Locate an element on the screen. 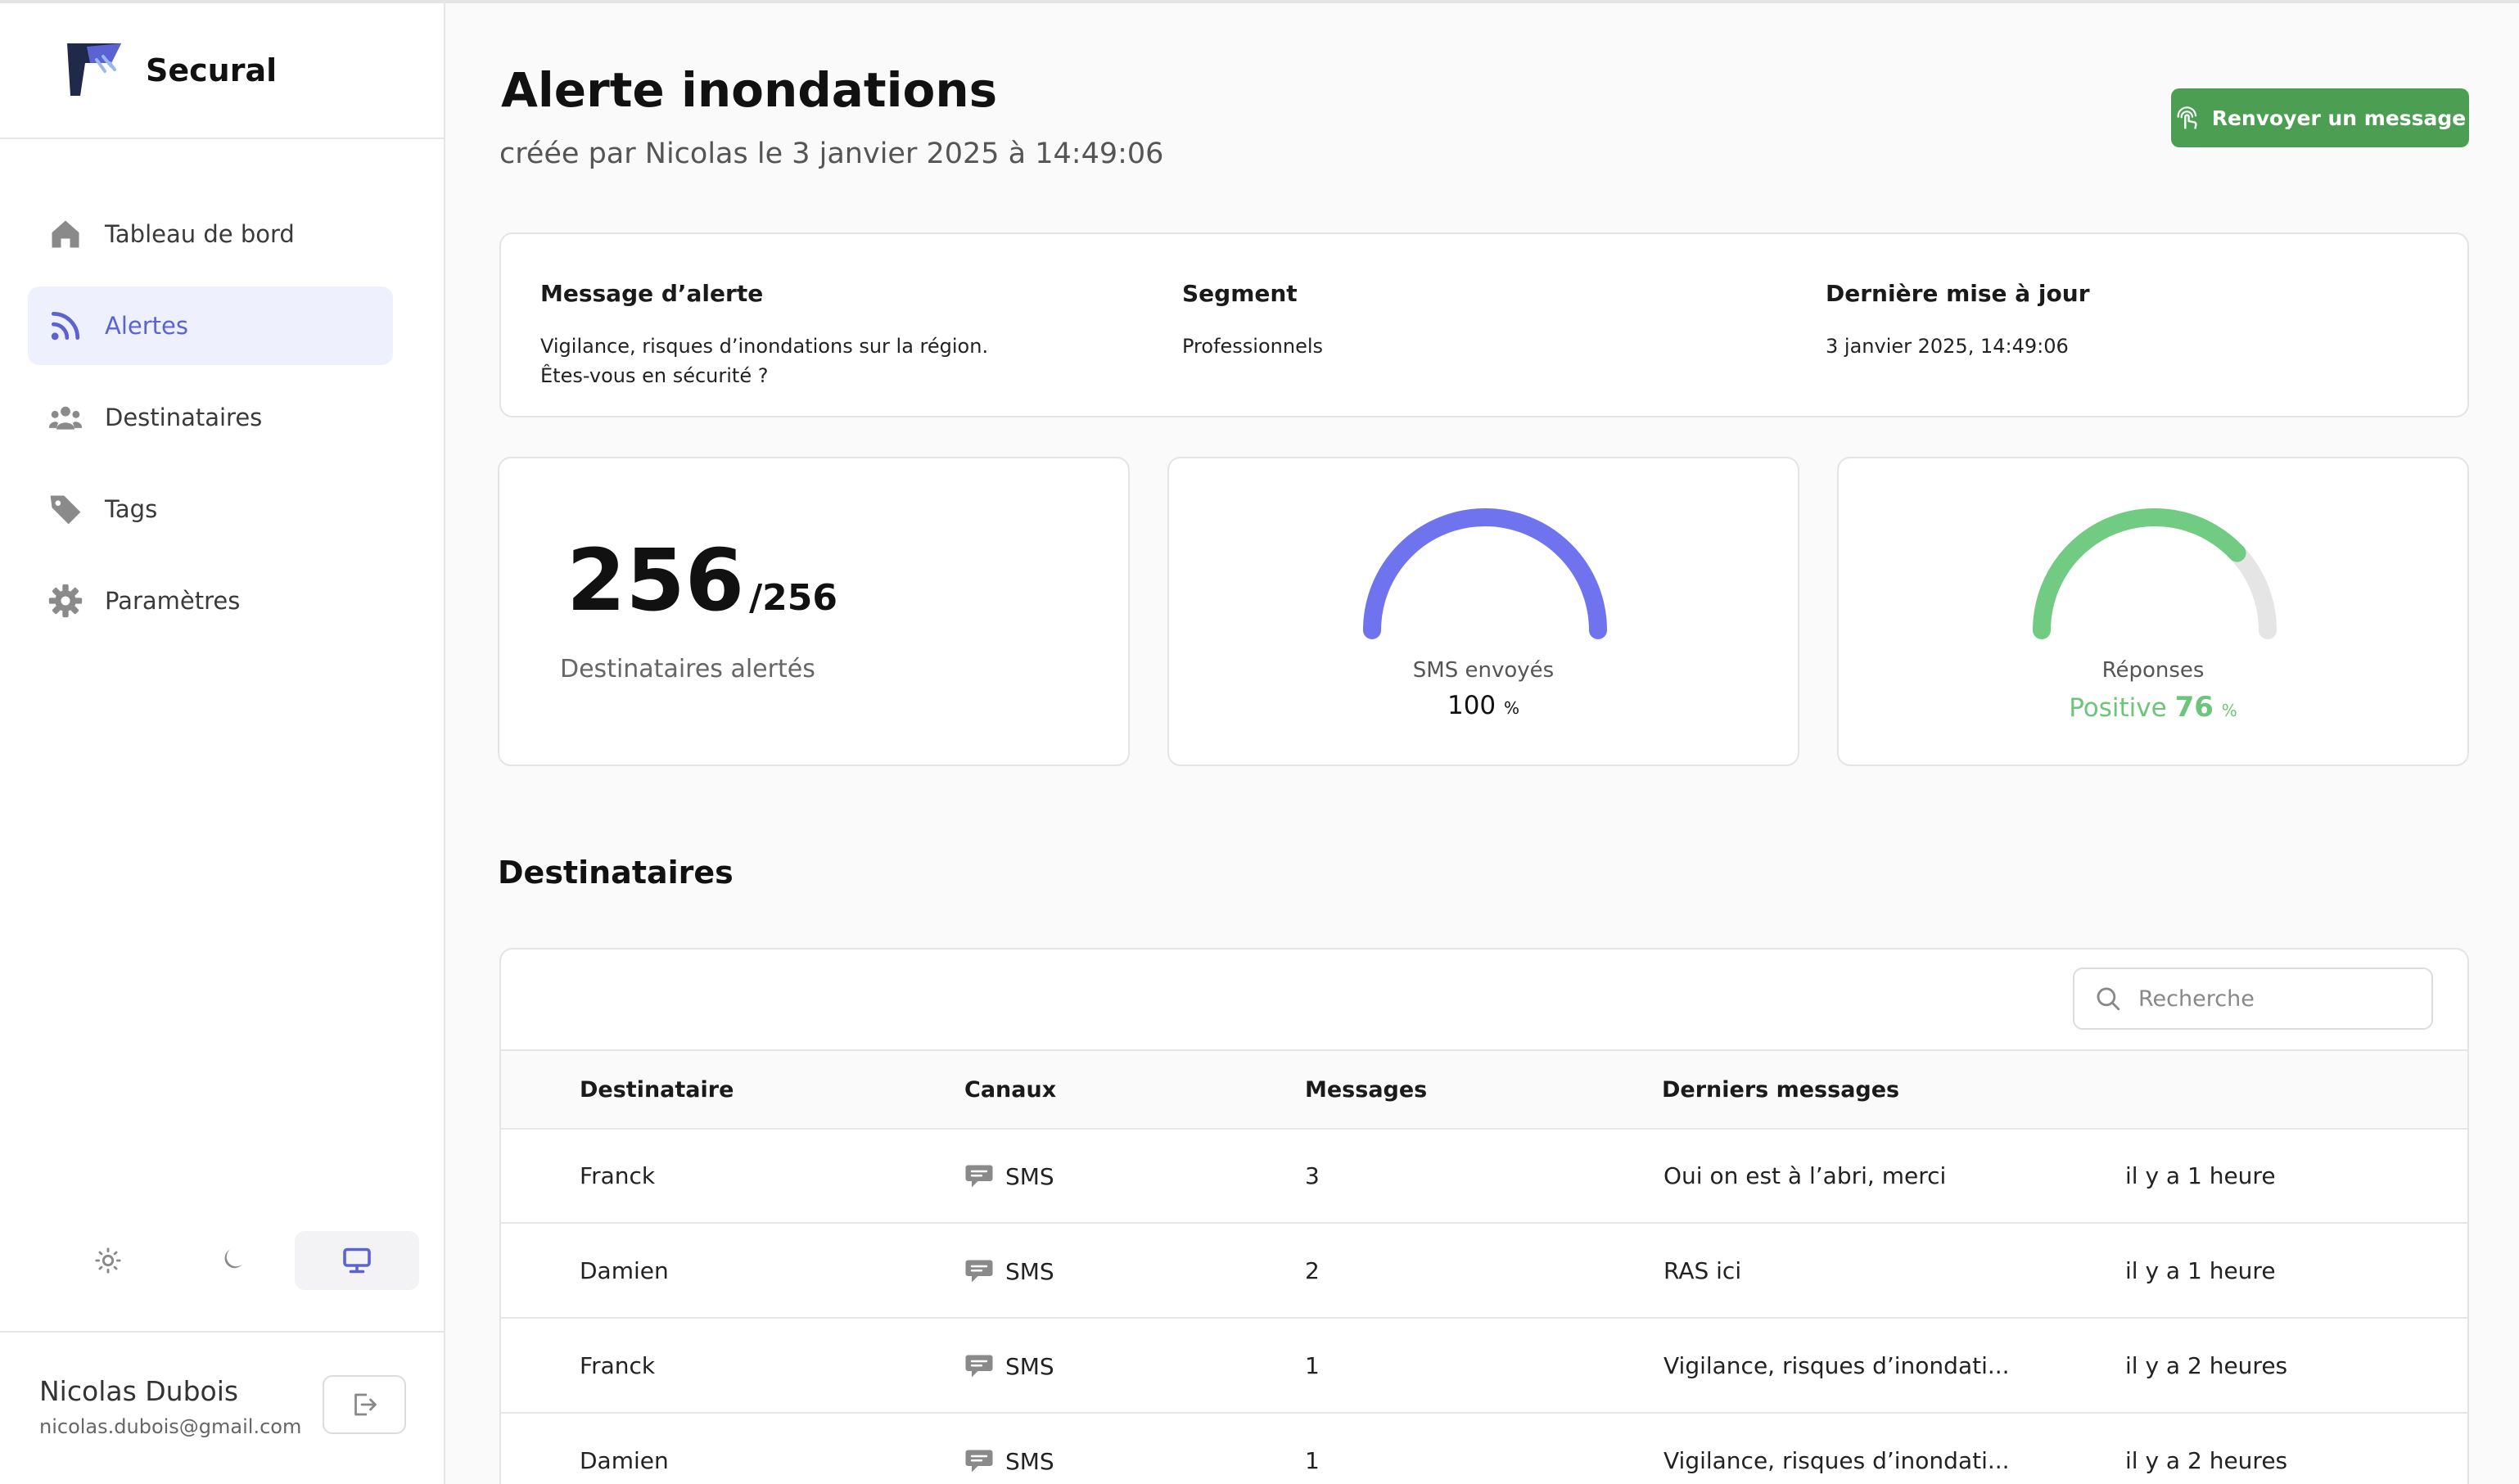 This screenshot has width=2519, height=1484. monitor-icon is located at coordinates (357, 1260).